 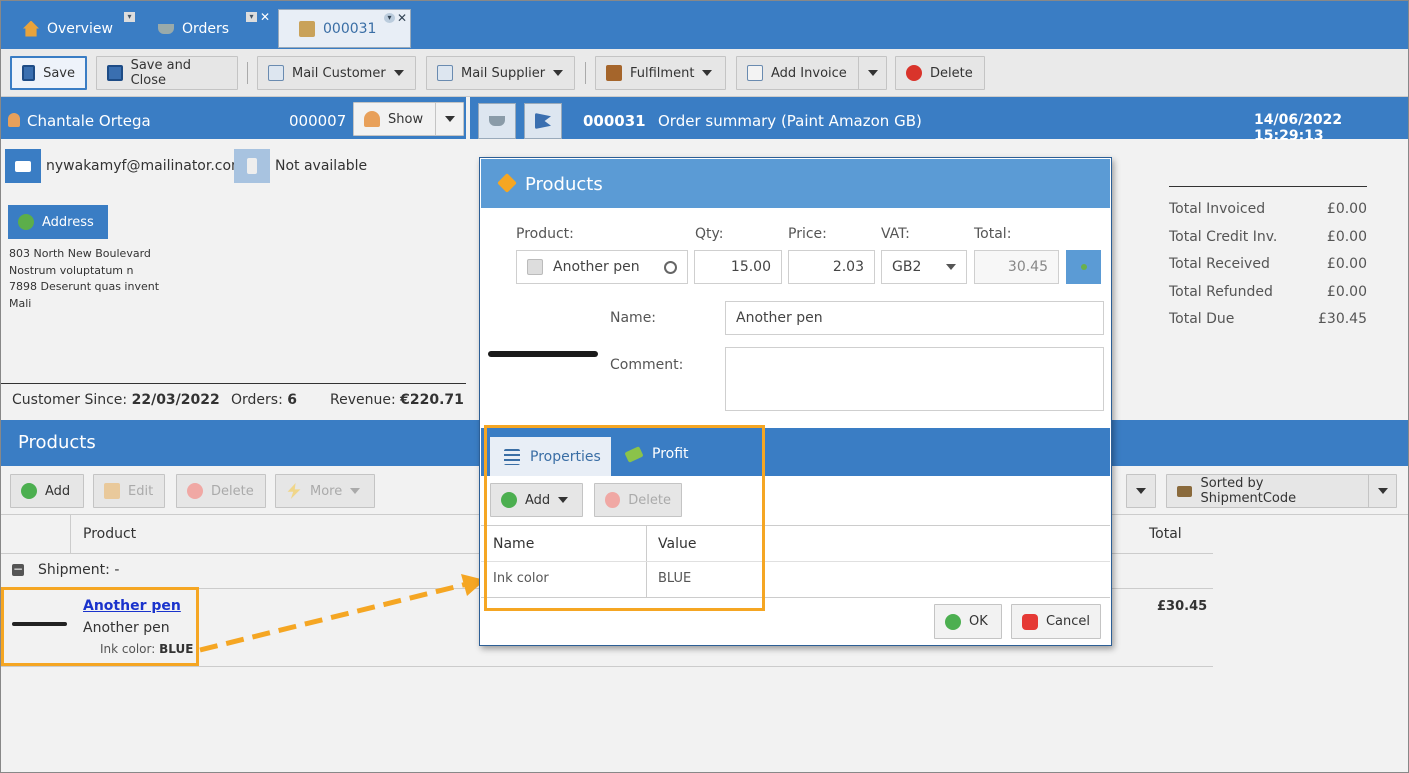 I want to click on more-button: More, so click(x=325, y=491).